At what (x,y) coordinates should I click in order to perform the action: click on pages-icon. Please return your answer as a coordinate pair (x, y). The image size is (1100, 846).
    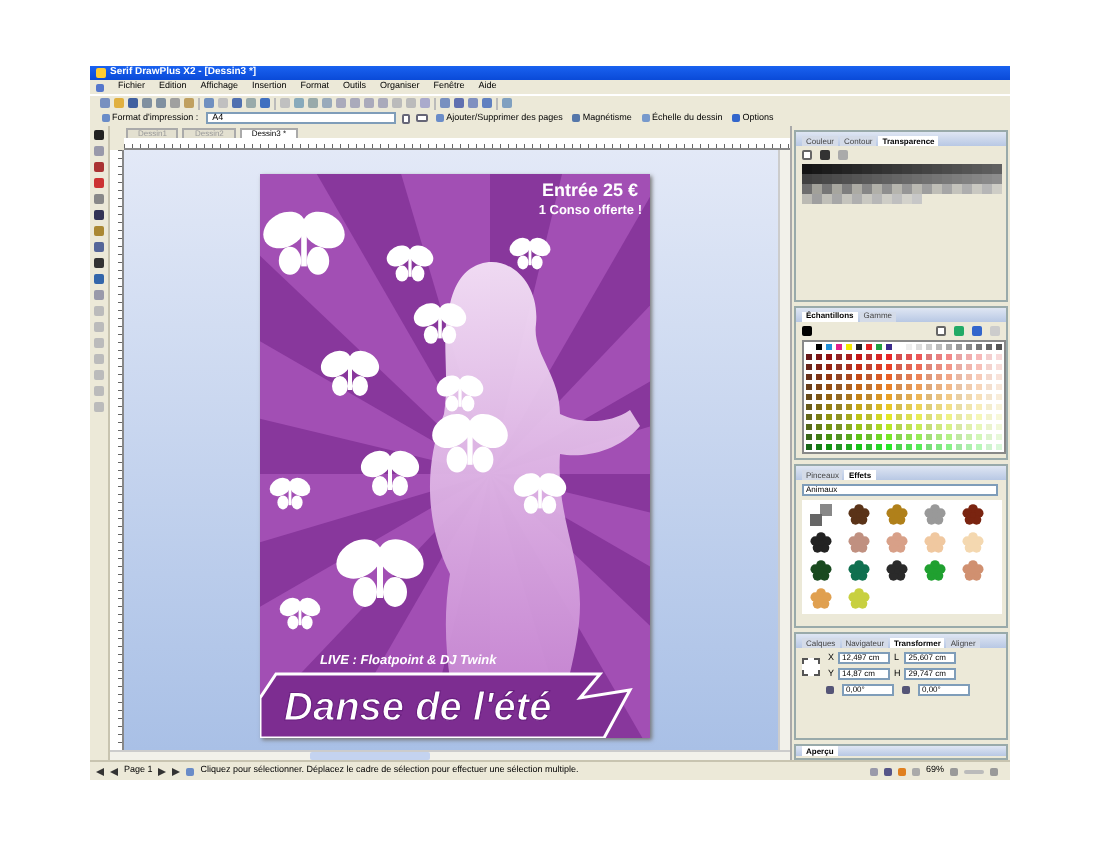
    Looking at the image, I should click on (422, 118).